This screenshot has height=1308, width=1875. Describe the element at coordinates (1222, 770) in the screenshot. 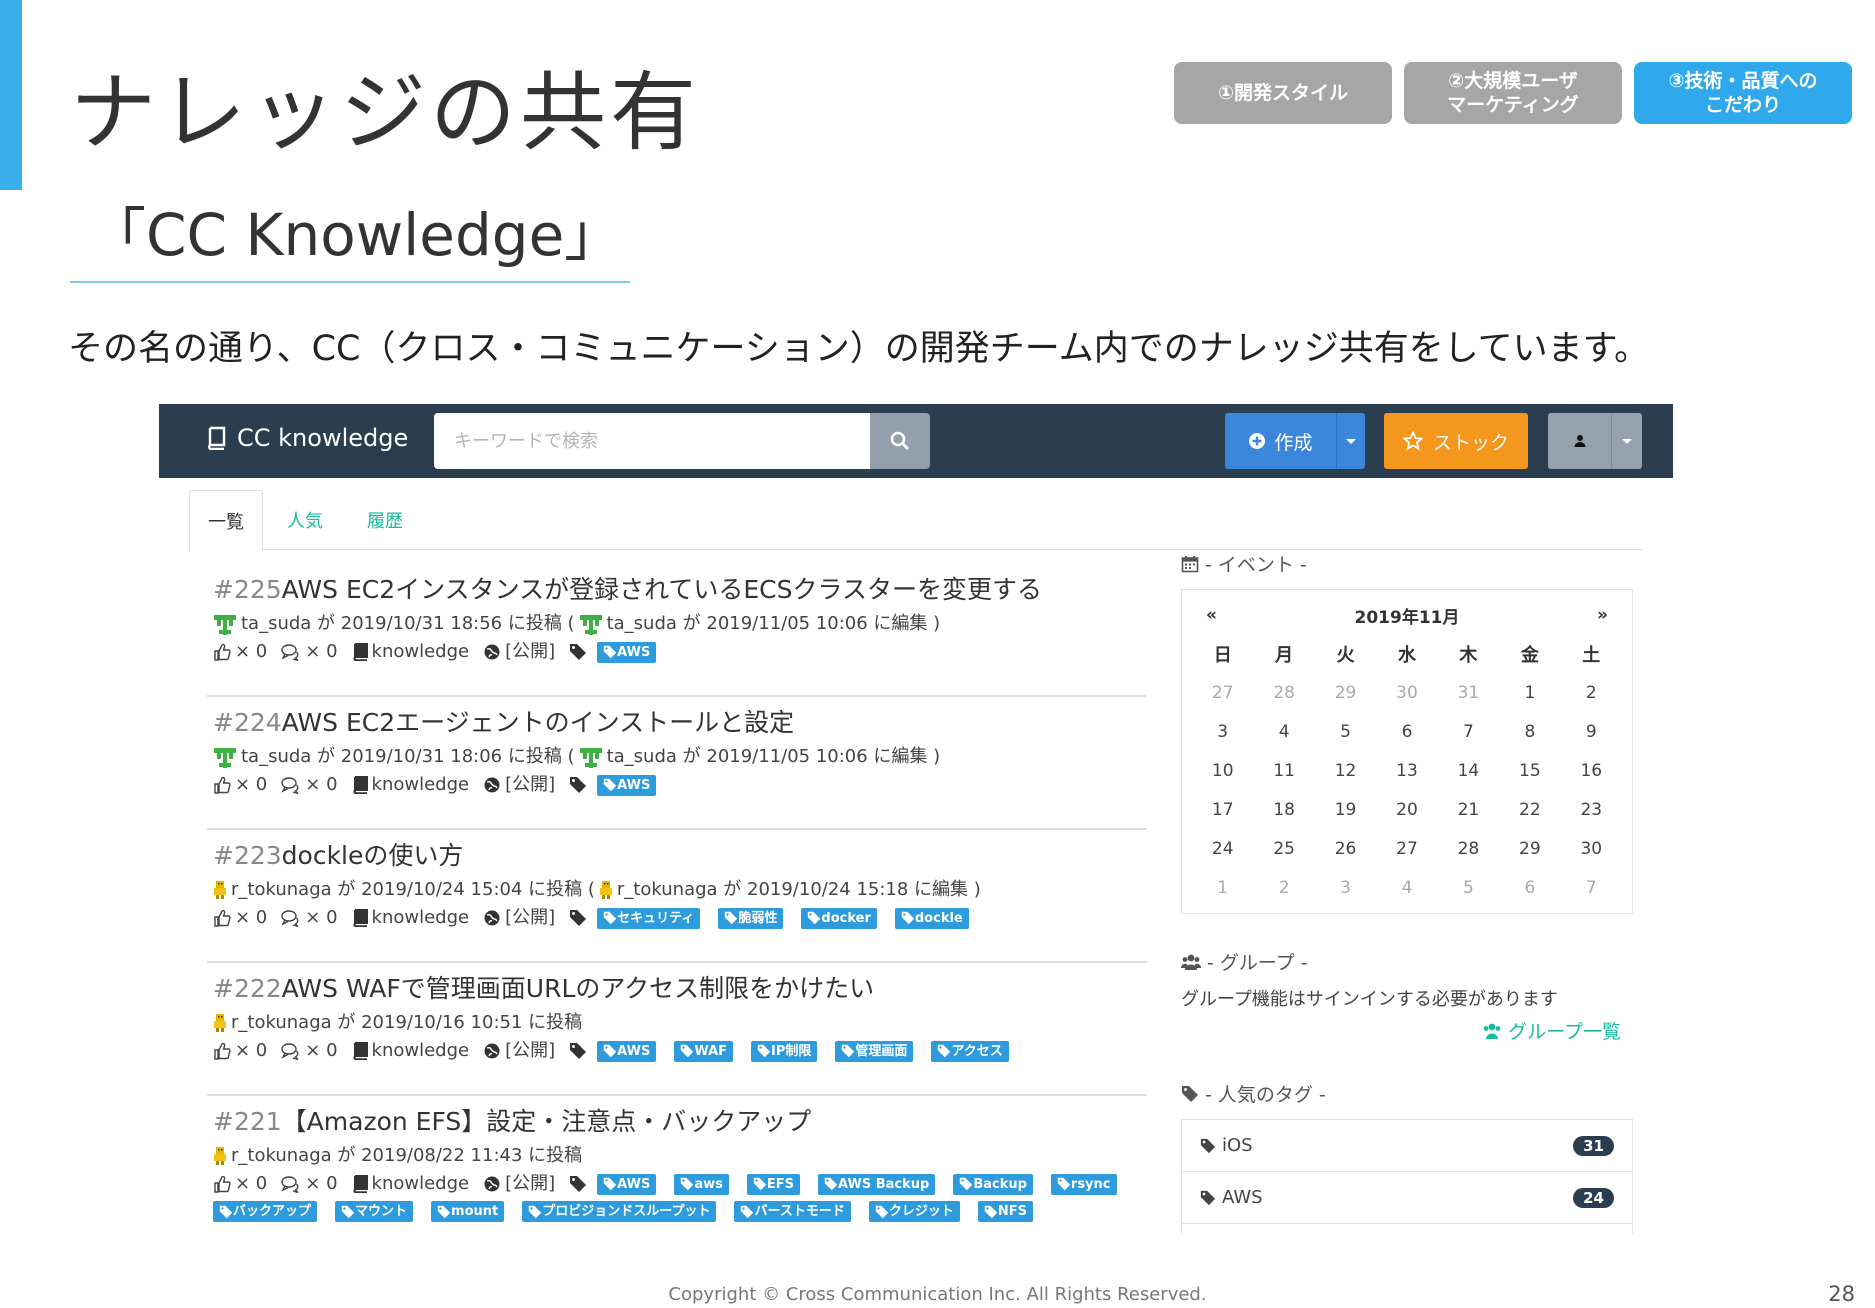

I see `calendar-day: 10` at that location.